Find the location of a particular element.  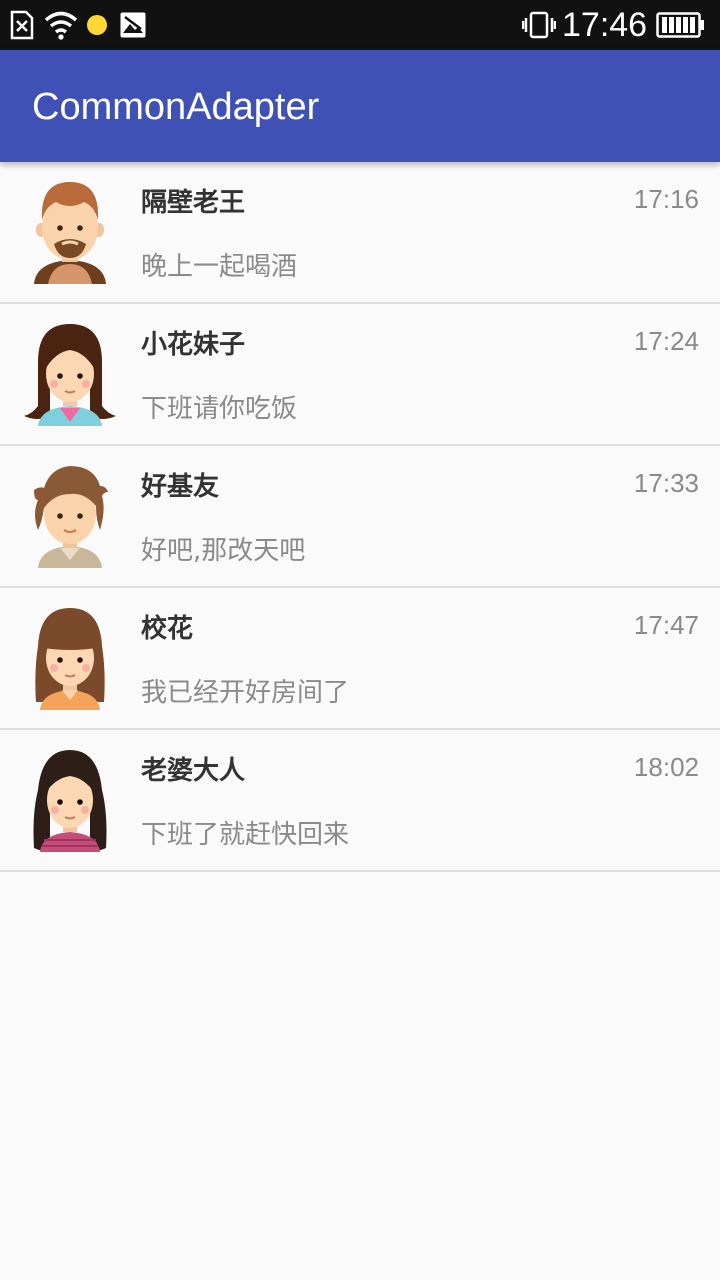

message-preview: 我已经开好房间了 is located at coordinates (245, 693).